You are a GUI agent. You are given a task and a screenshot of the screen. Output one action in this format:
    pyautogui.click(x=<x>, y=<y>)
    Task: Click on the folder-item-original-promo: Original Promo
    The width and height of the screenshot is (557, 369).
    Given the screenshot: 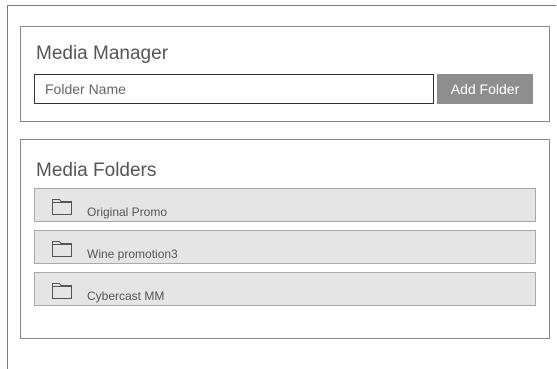 What is the action you would take?
    pyautogui.click(x=285, y=205)
    